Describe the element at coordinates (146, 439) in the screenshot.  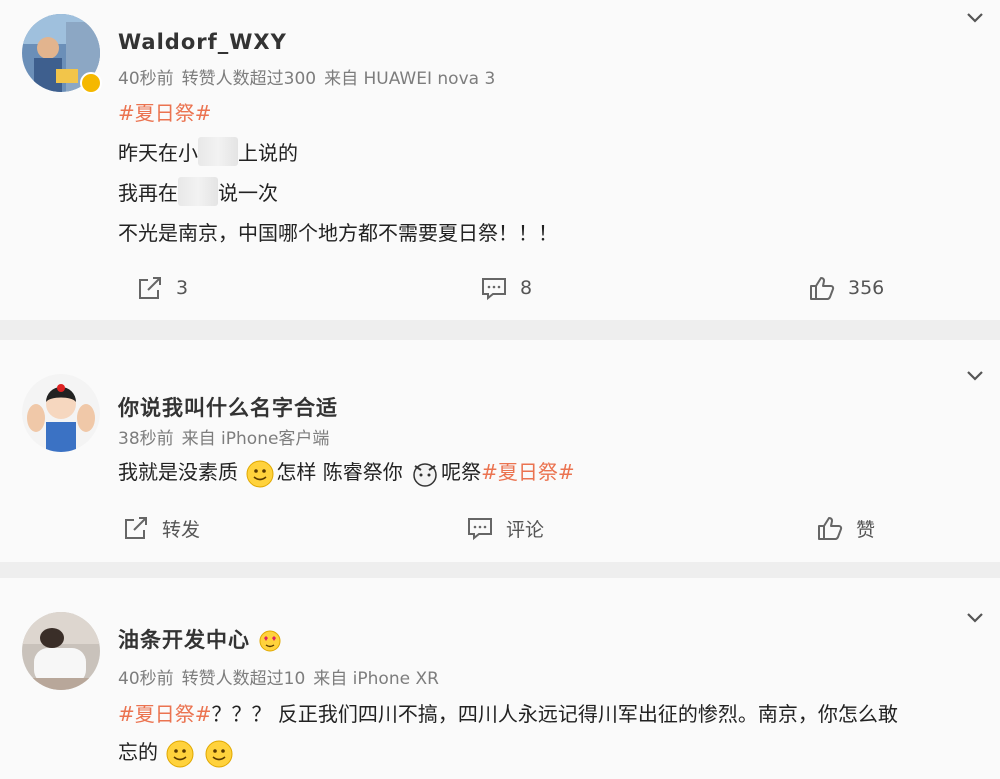
I see `post-time: 38秒前` at that location.